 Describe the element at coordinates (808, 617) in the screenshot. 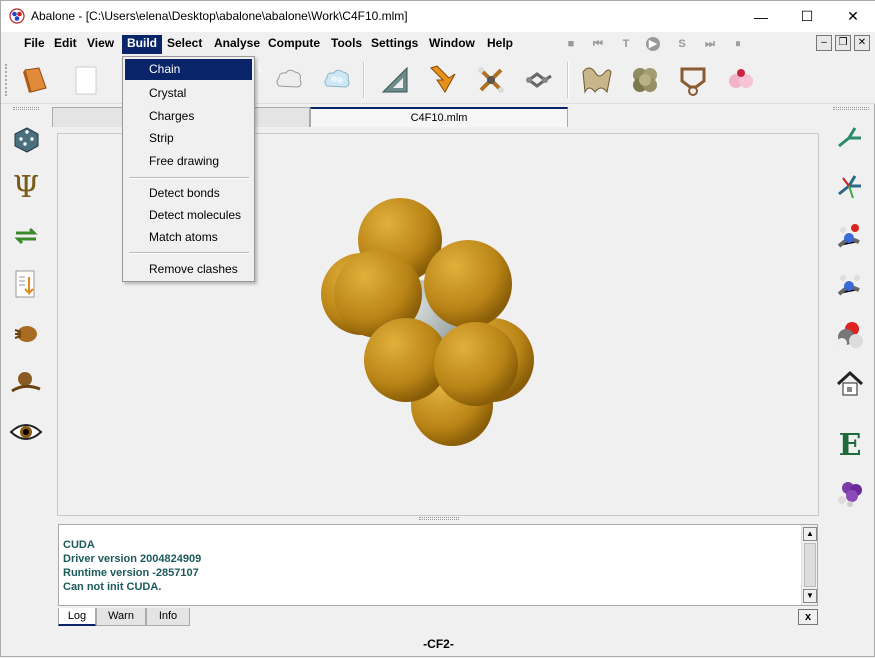

I see `log-close-button: x` at that location.